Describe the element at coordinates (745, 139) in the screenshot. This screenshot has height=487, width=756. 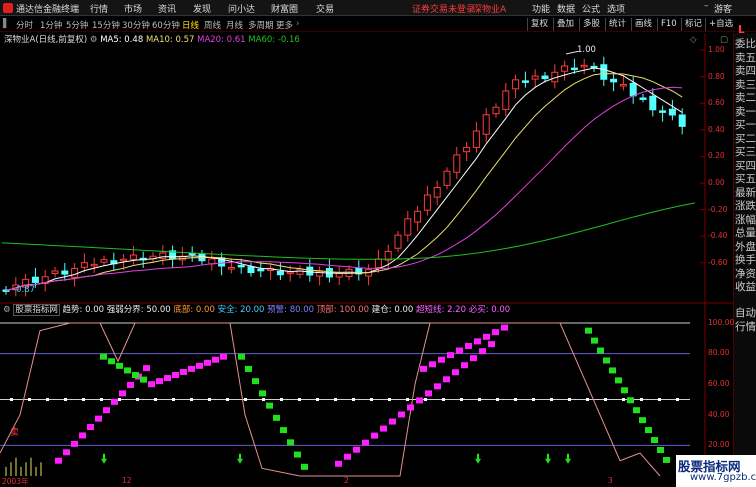
I see `sidebar-item: 买二` at that location.